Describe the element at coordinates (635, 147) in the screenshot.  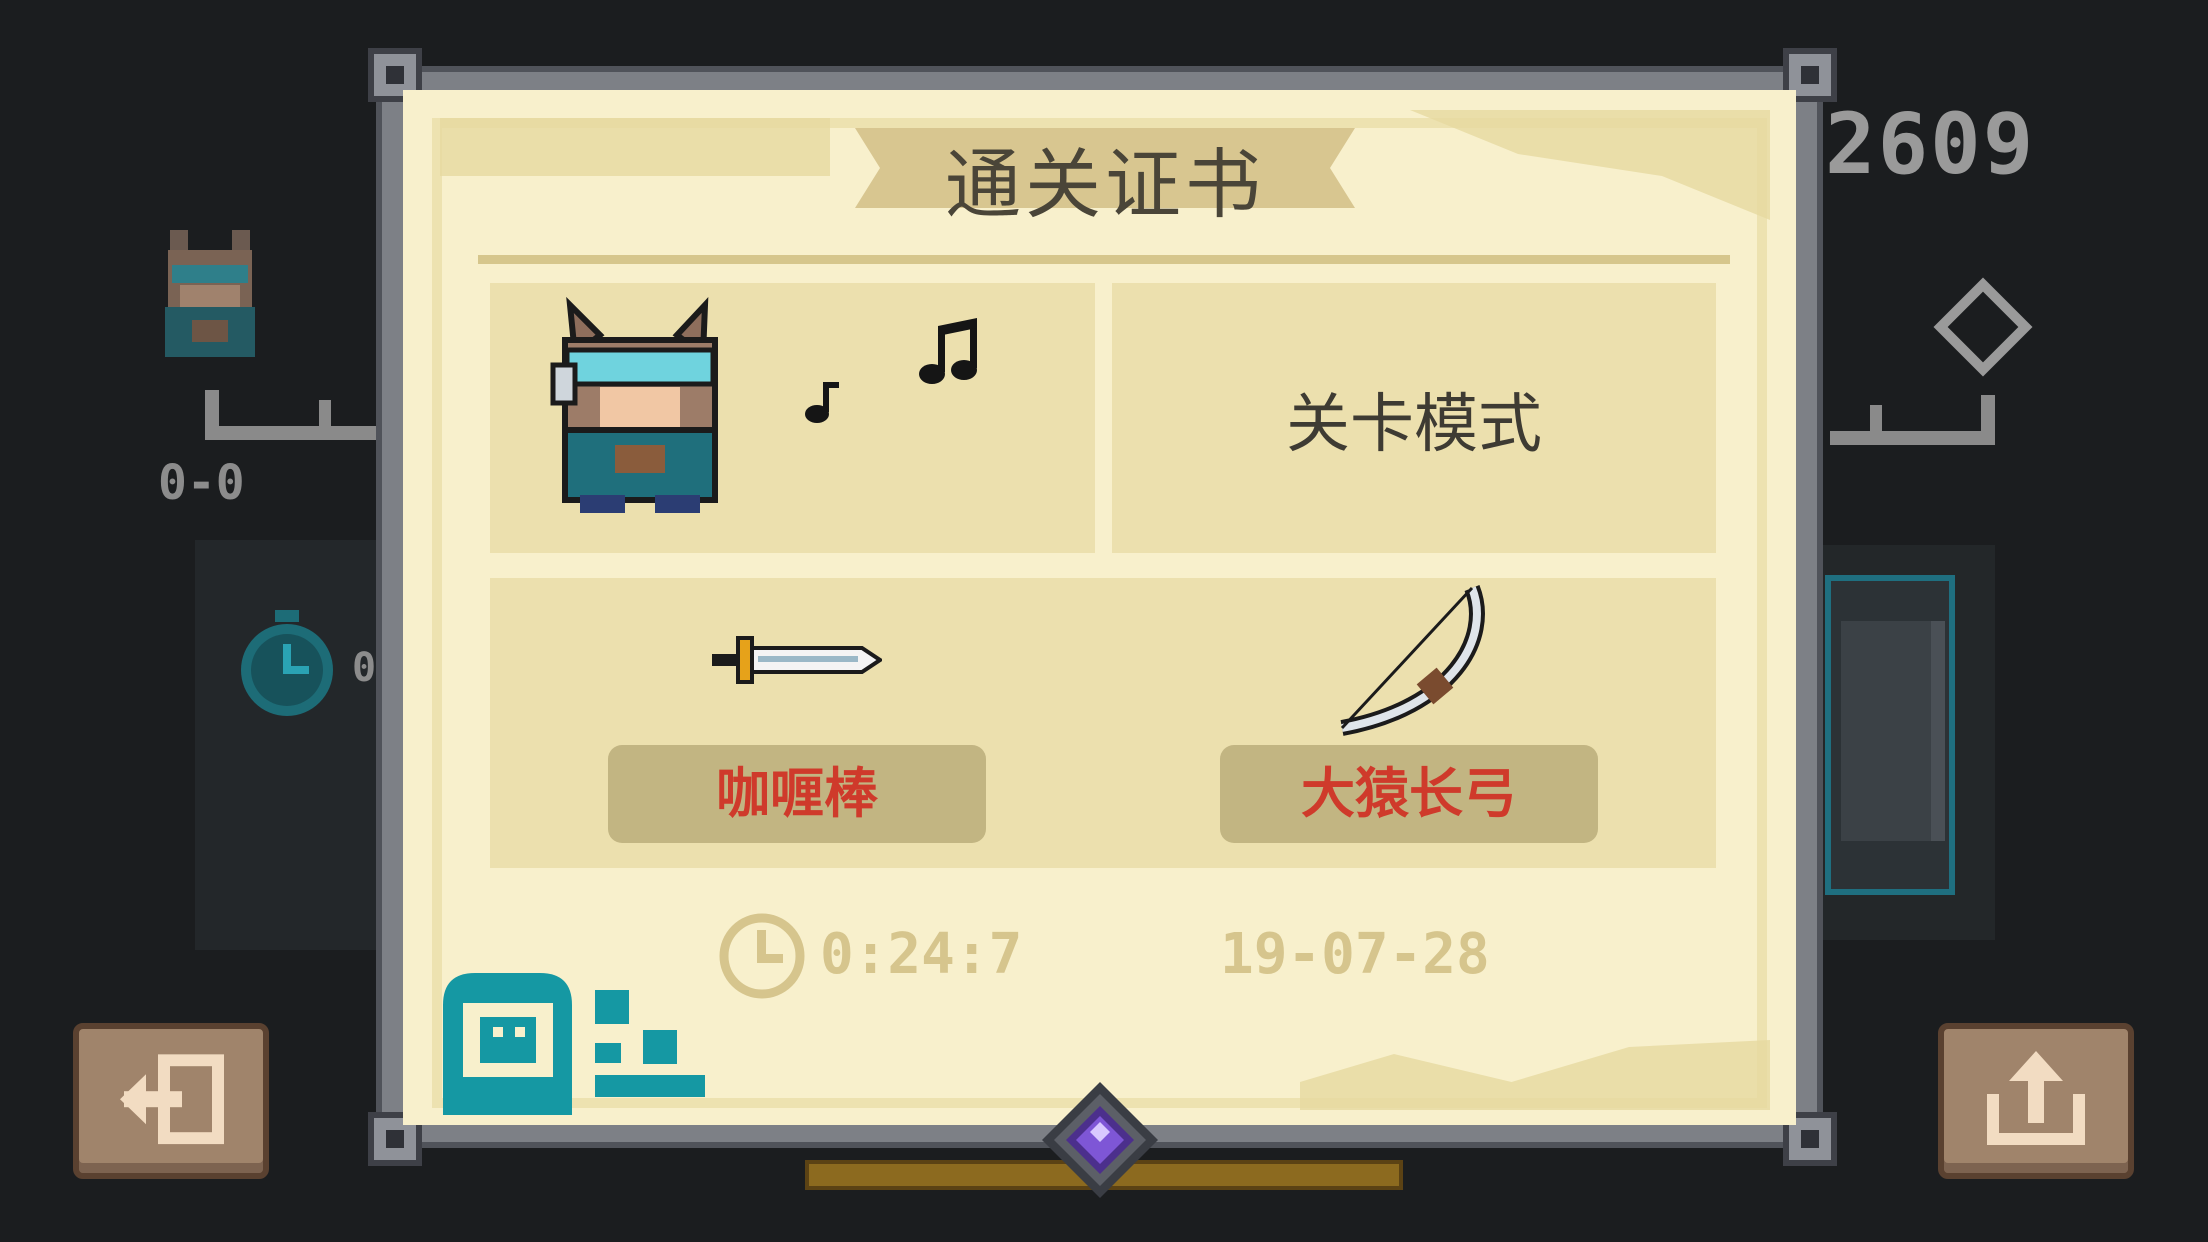
I see `decor-pattern-top-left` at that location.